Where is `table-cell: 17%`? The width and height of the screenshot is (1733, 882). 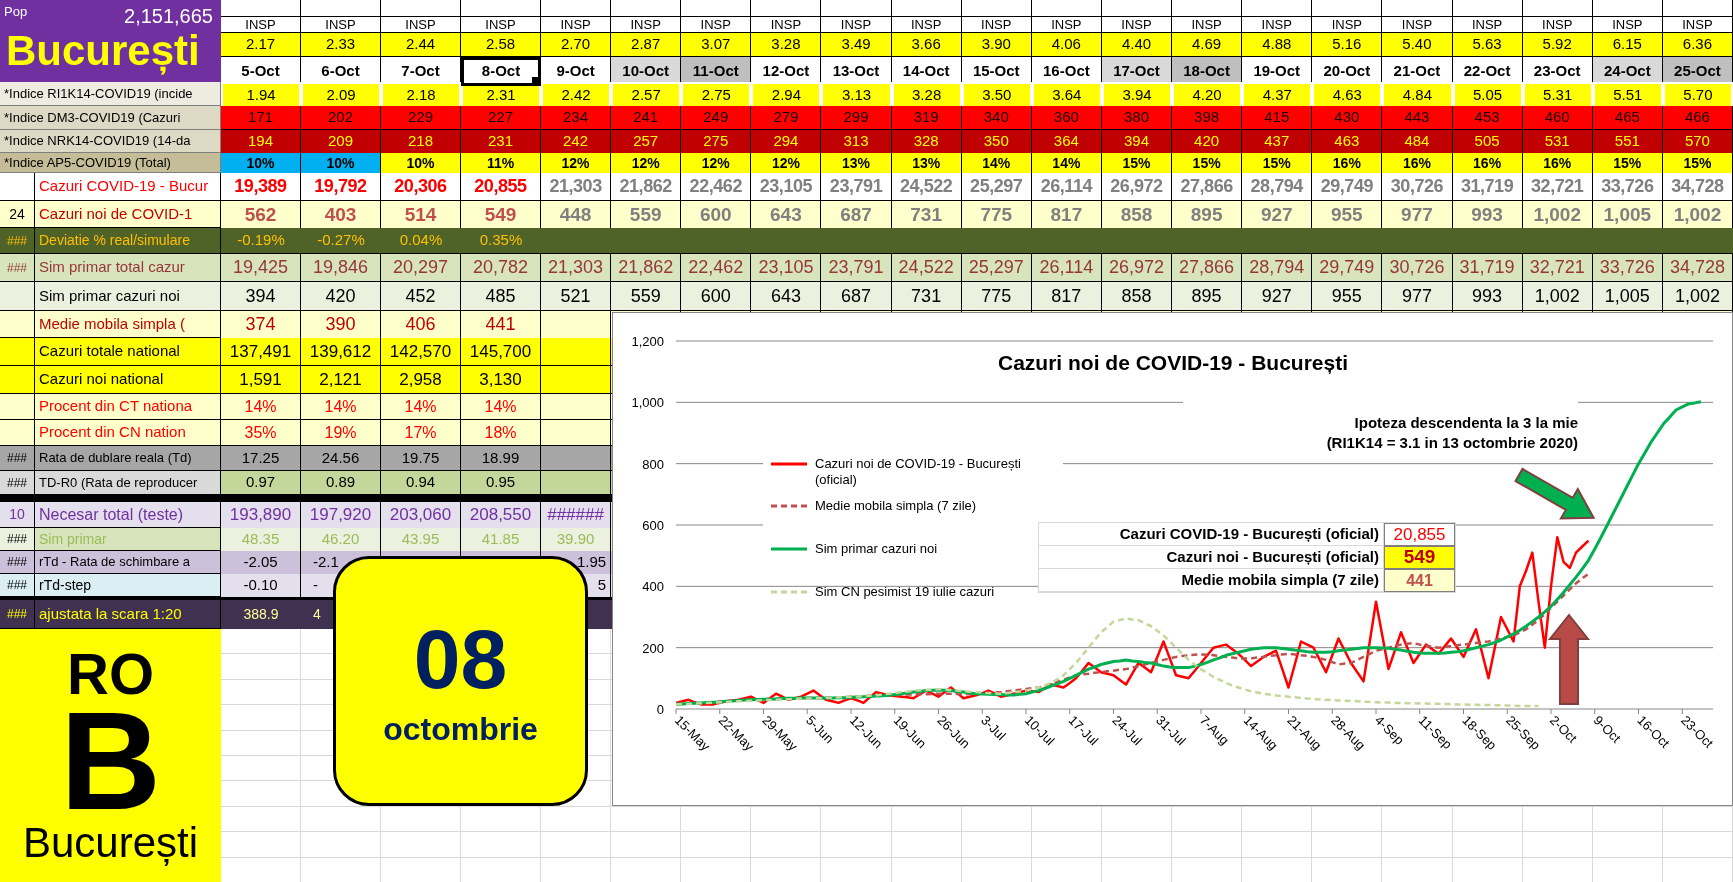
table-cell: 17% is located at coordinates (421, 433).